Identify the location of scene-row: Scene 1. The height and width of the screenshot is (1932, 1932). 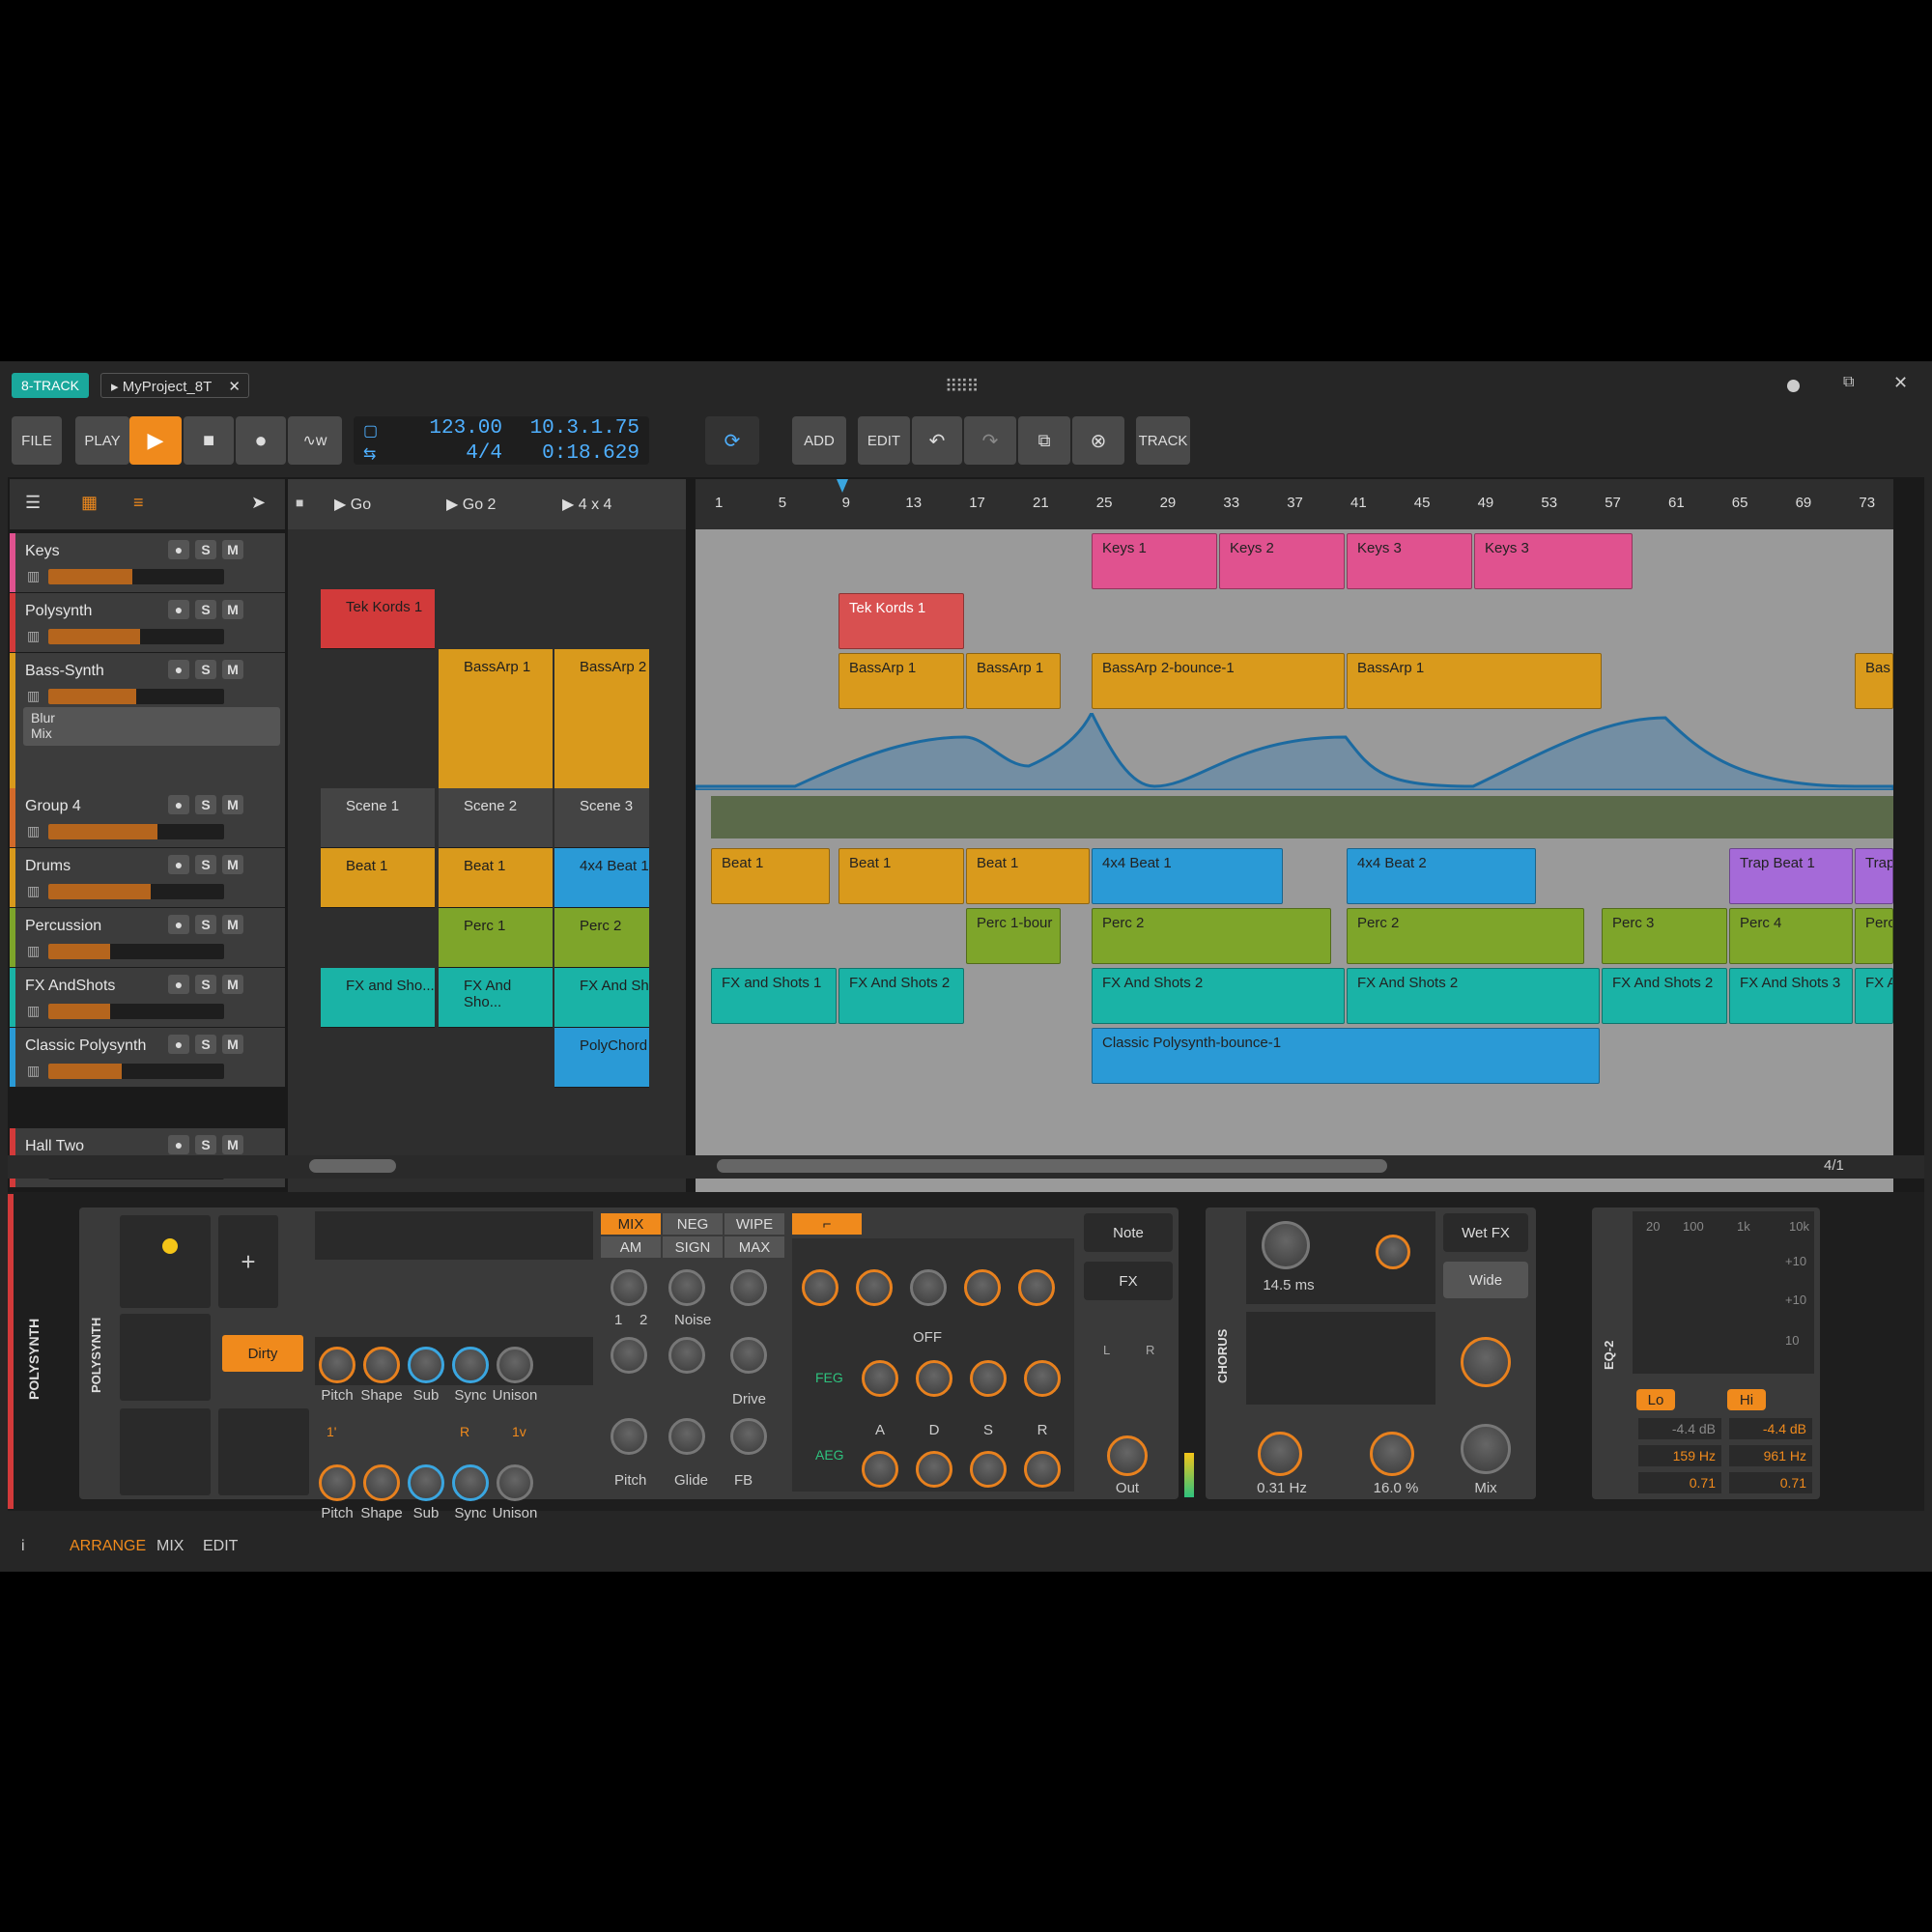
(378, 818).